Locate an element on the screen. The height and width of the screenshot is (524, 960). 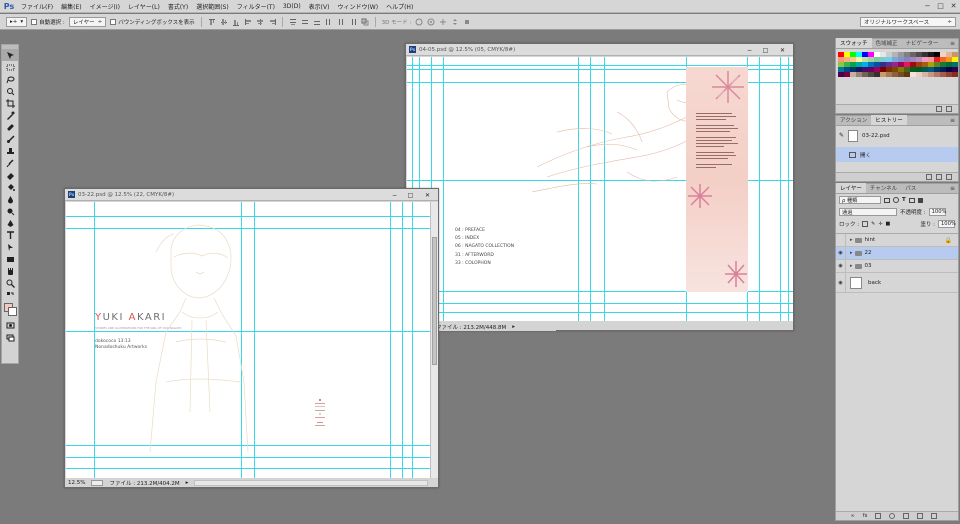
history-brush-source-icon: ✎ is located at coordinates (841, 135).